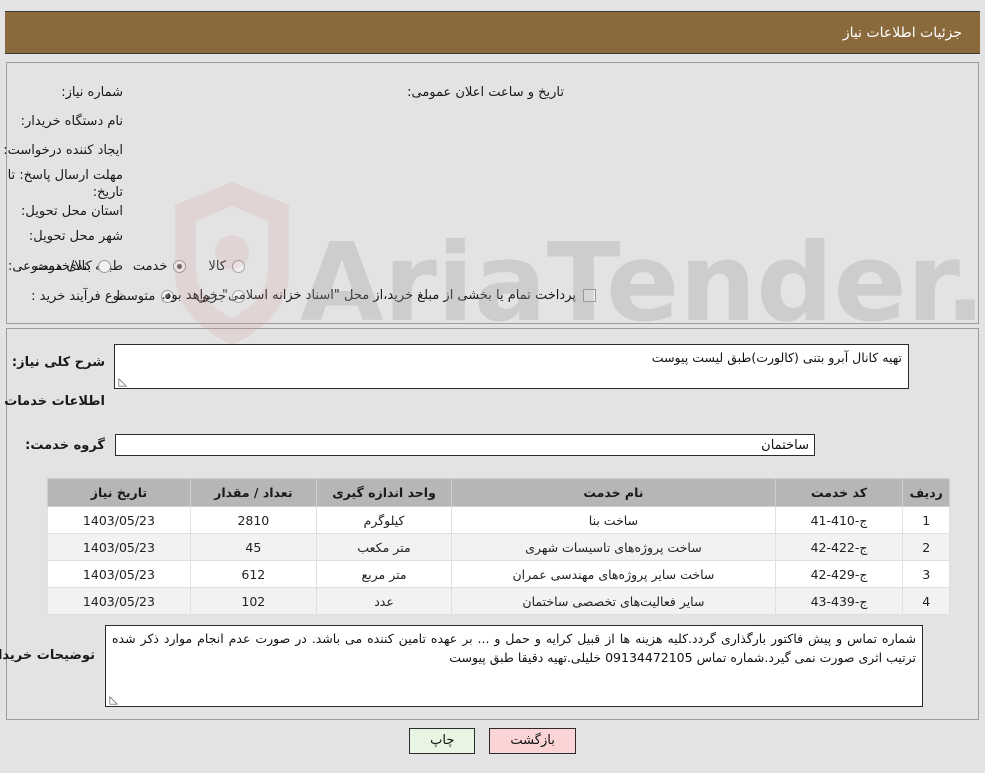 The width and height of the screenshot is (985, 773). I want to click on services-section-title: اطلاعات خدمات مورد نیاز, so click(52, 401).